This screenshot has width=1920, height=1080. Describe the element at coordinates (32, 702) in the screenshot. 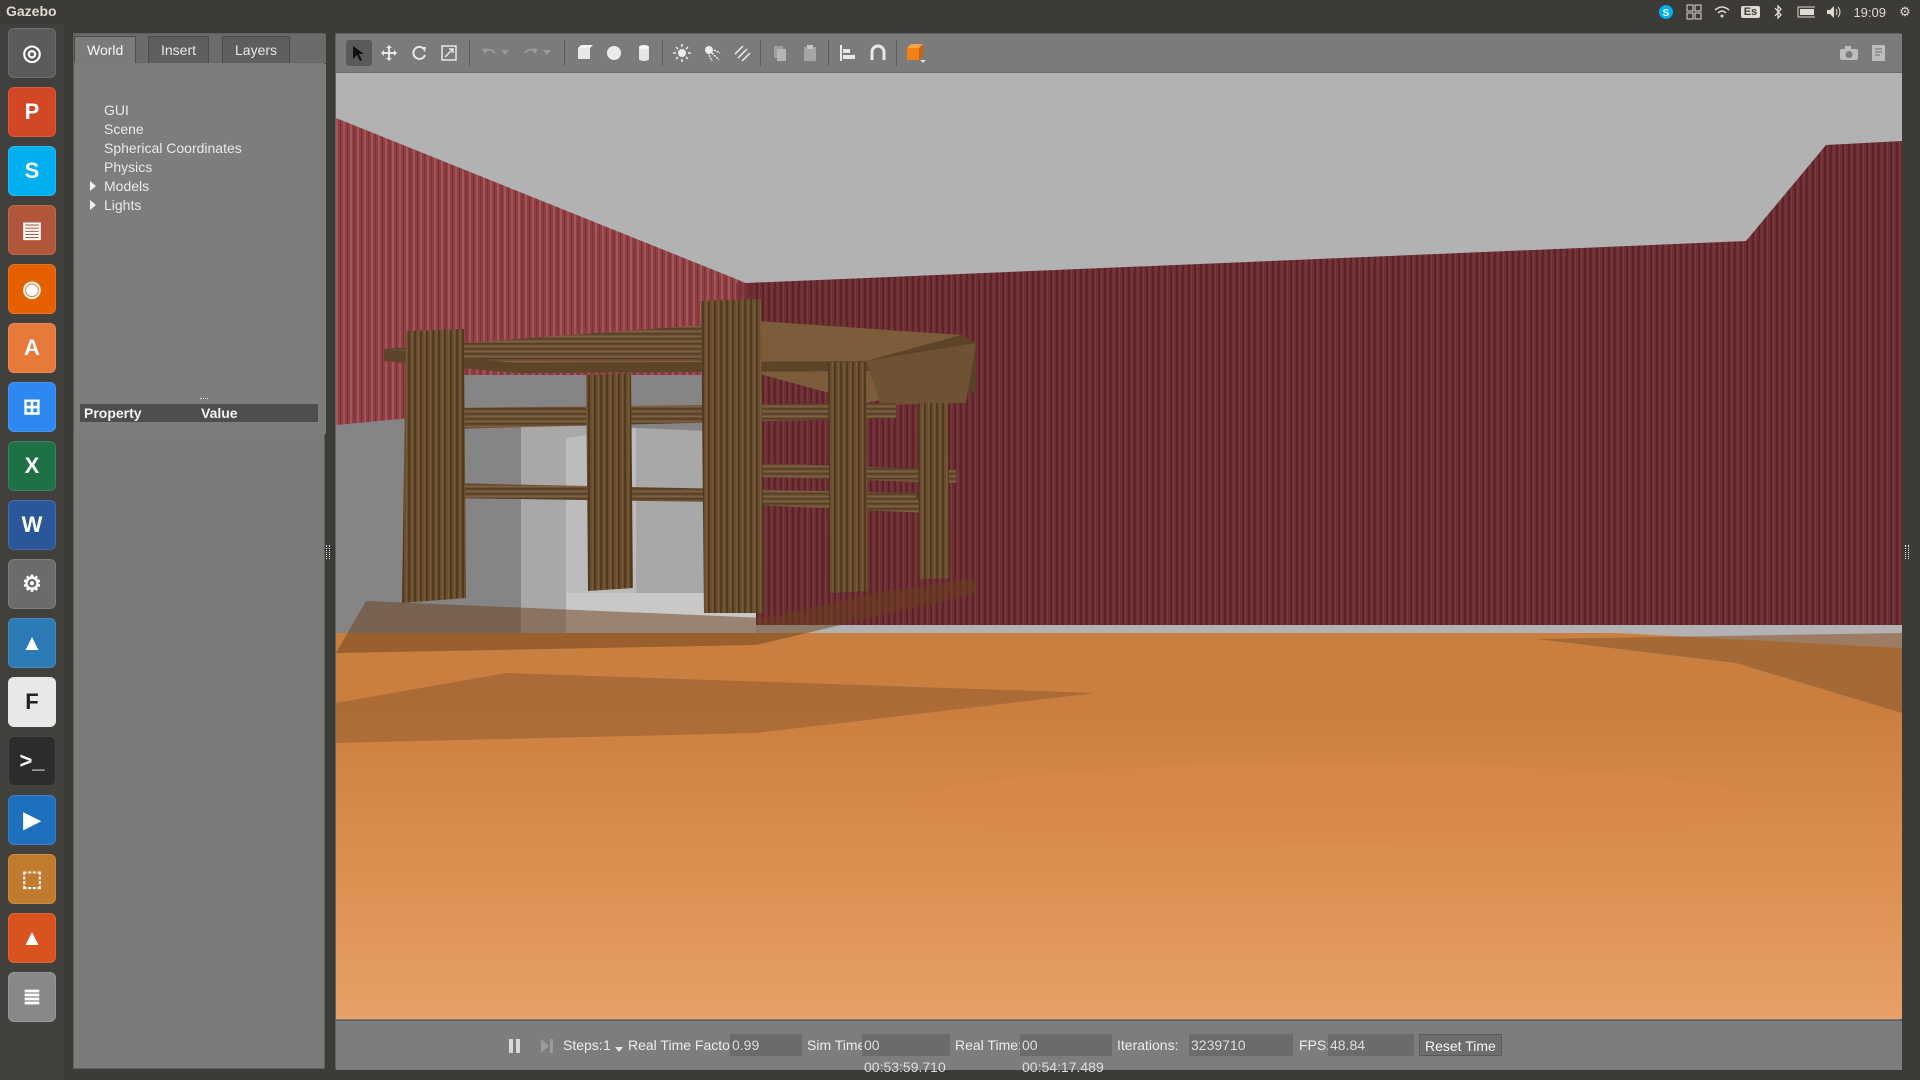

I see `launcher-document-editor-icon: F` at that location.